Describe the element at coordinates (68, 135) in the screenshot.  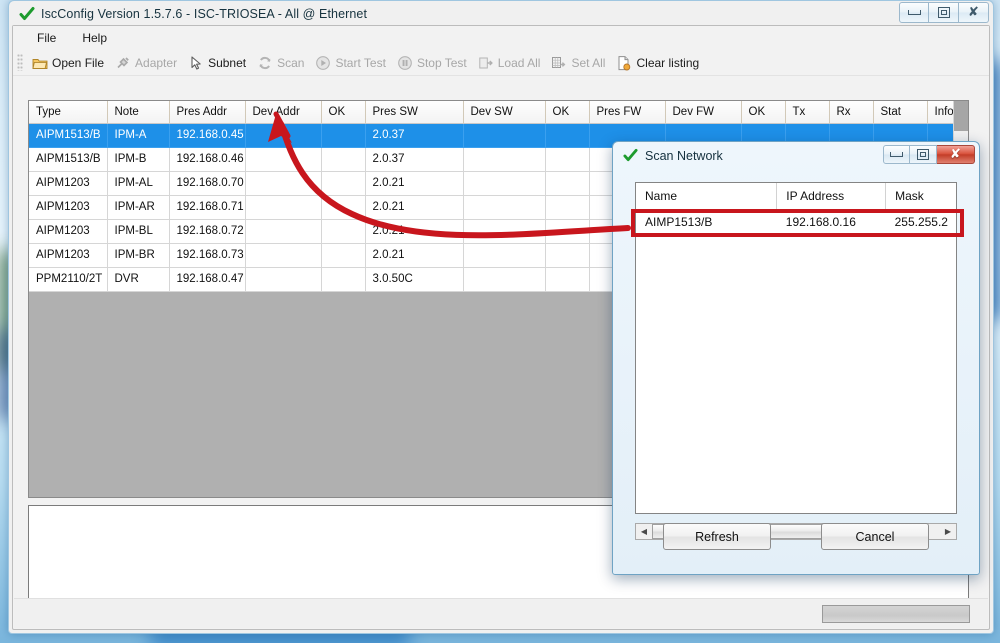
I see `cell-type: AIPM1513/B` at that location.